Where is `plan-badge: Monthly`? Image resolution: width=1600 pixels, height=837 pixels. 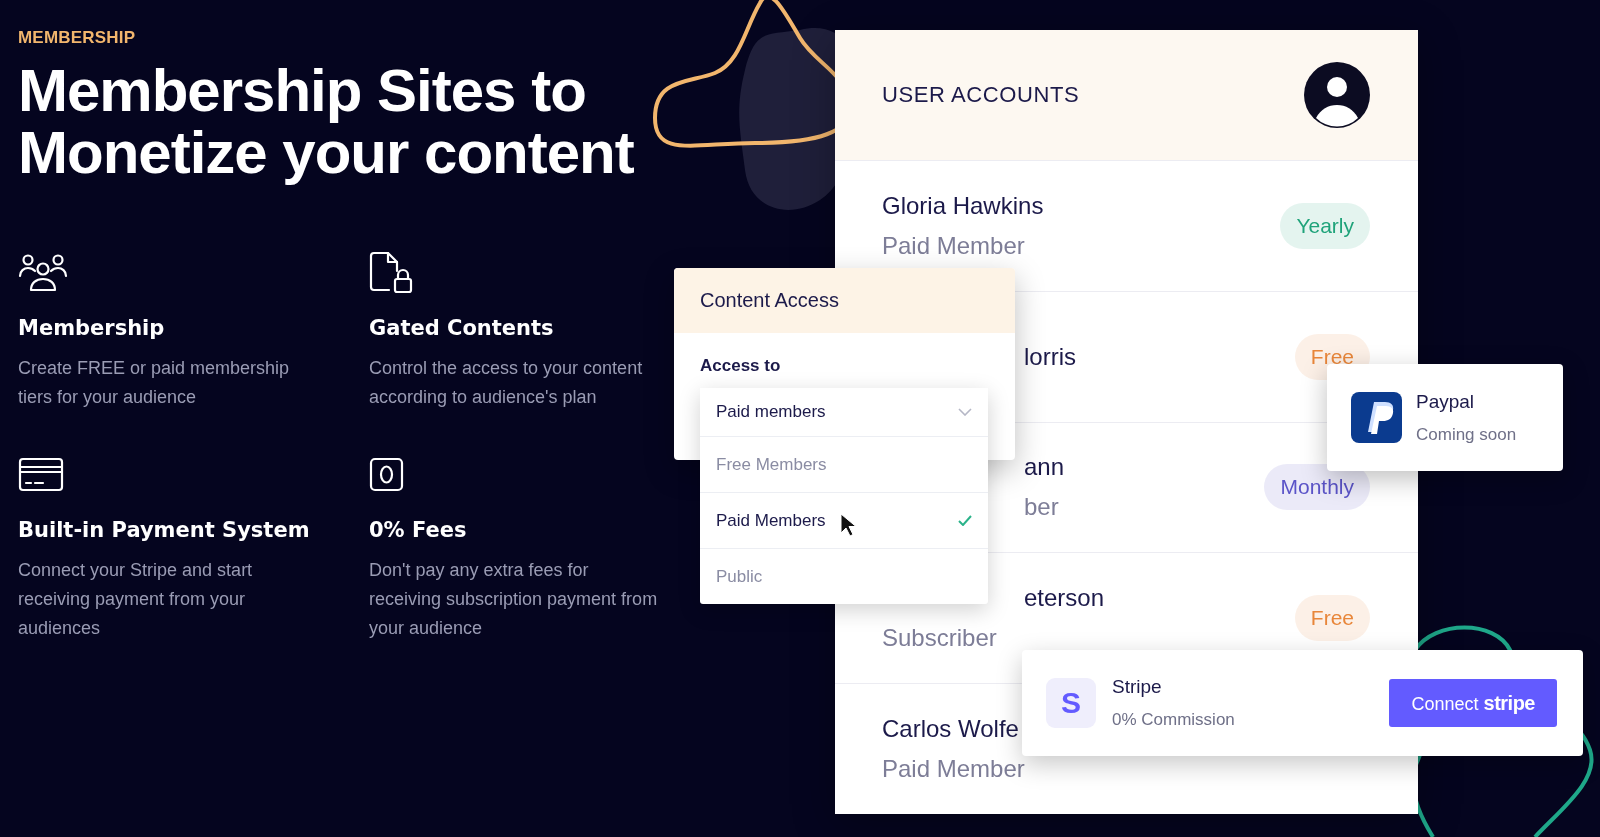
plan-badge: Monthly is located at coordinates (1317, 487).